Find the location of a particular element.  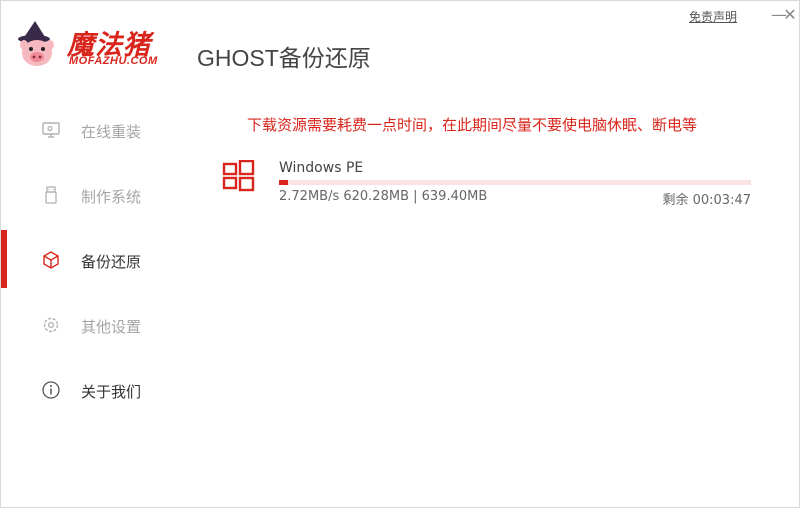

sidebar-item-label: 关于我们 is located at coordinates (111, 392).